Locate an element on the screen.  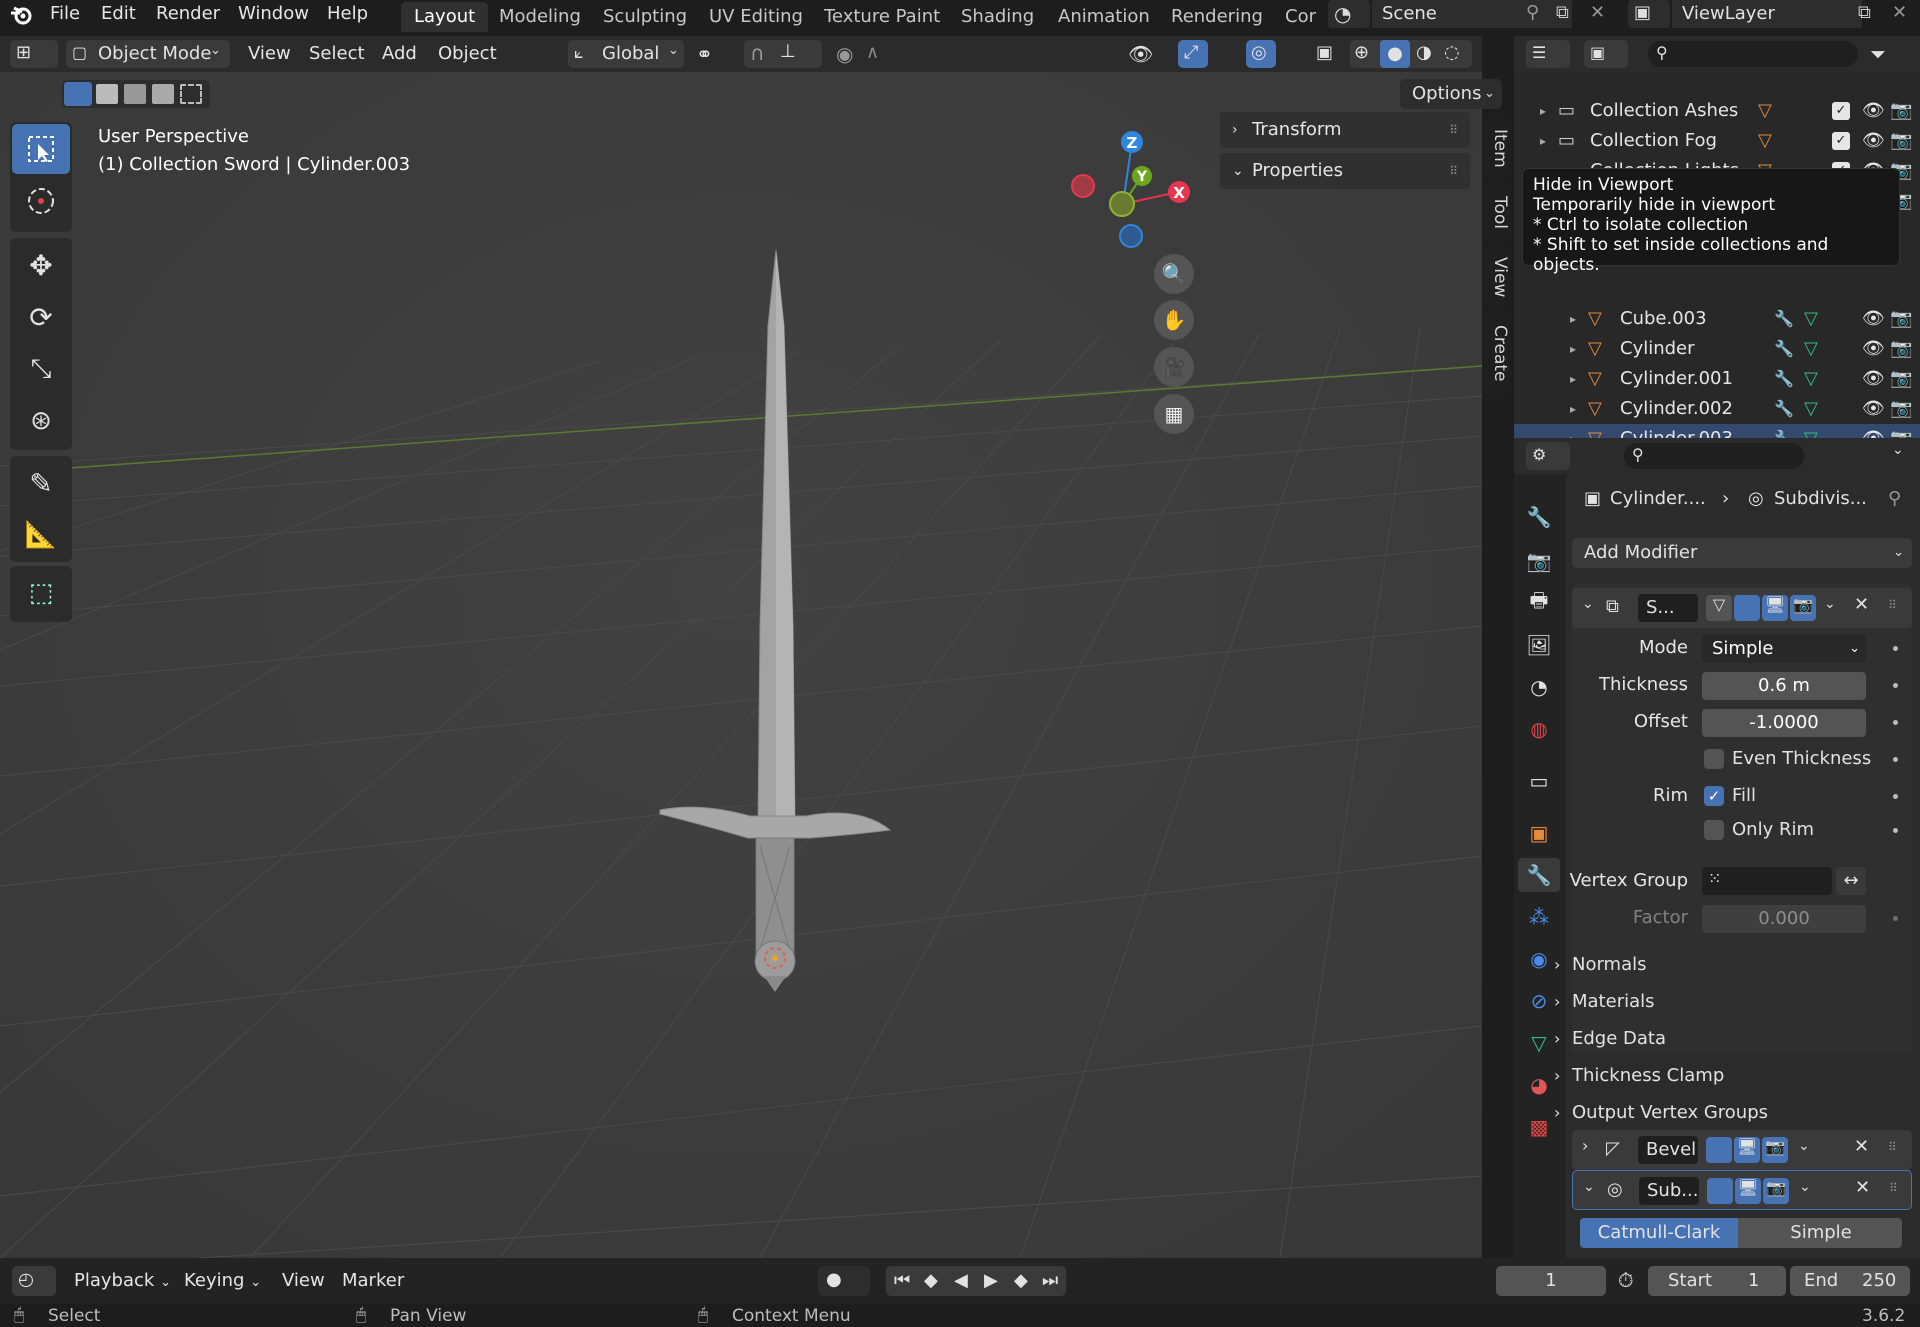
menu-view: View is located at coordinates (269, 54).